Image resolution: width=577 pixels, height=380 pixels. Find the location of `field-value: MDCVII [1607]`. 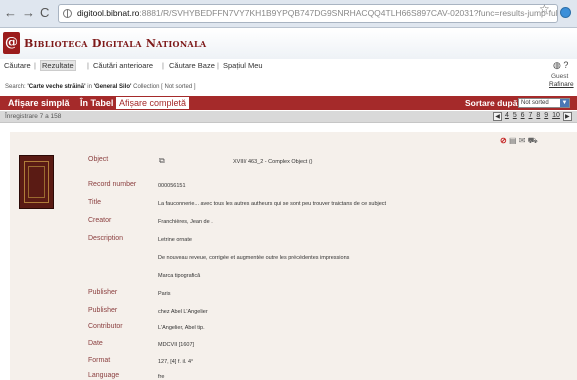

field-value: MDCVII [1607] is located at coordinates (176, 345).